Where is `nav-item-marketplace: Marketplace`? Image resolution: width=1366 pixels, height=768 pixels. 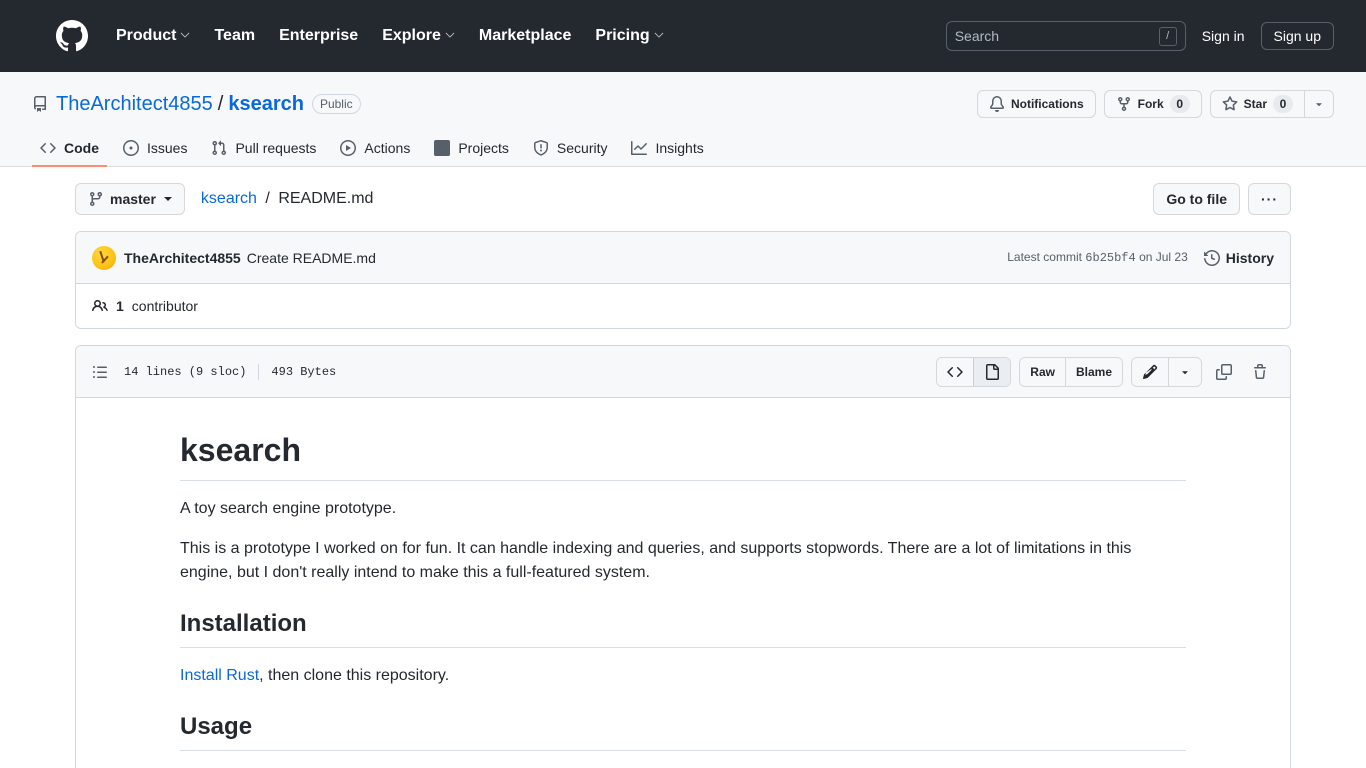 nav-item-marketplace: Marketplace is located at coordinates (525, 36).